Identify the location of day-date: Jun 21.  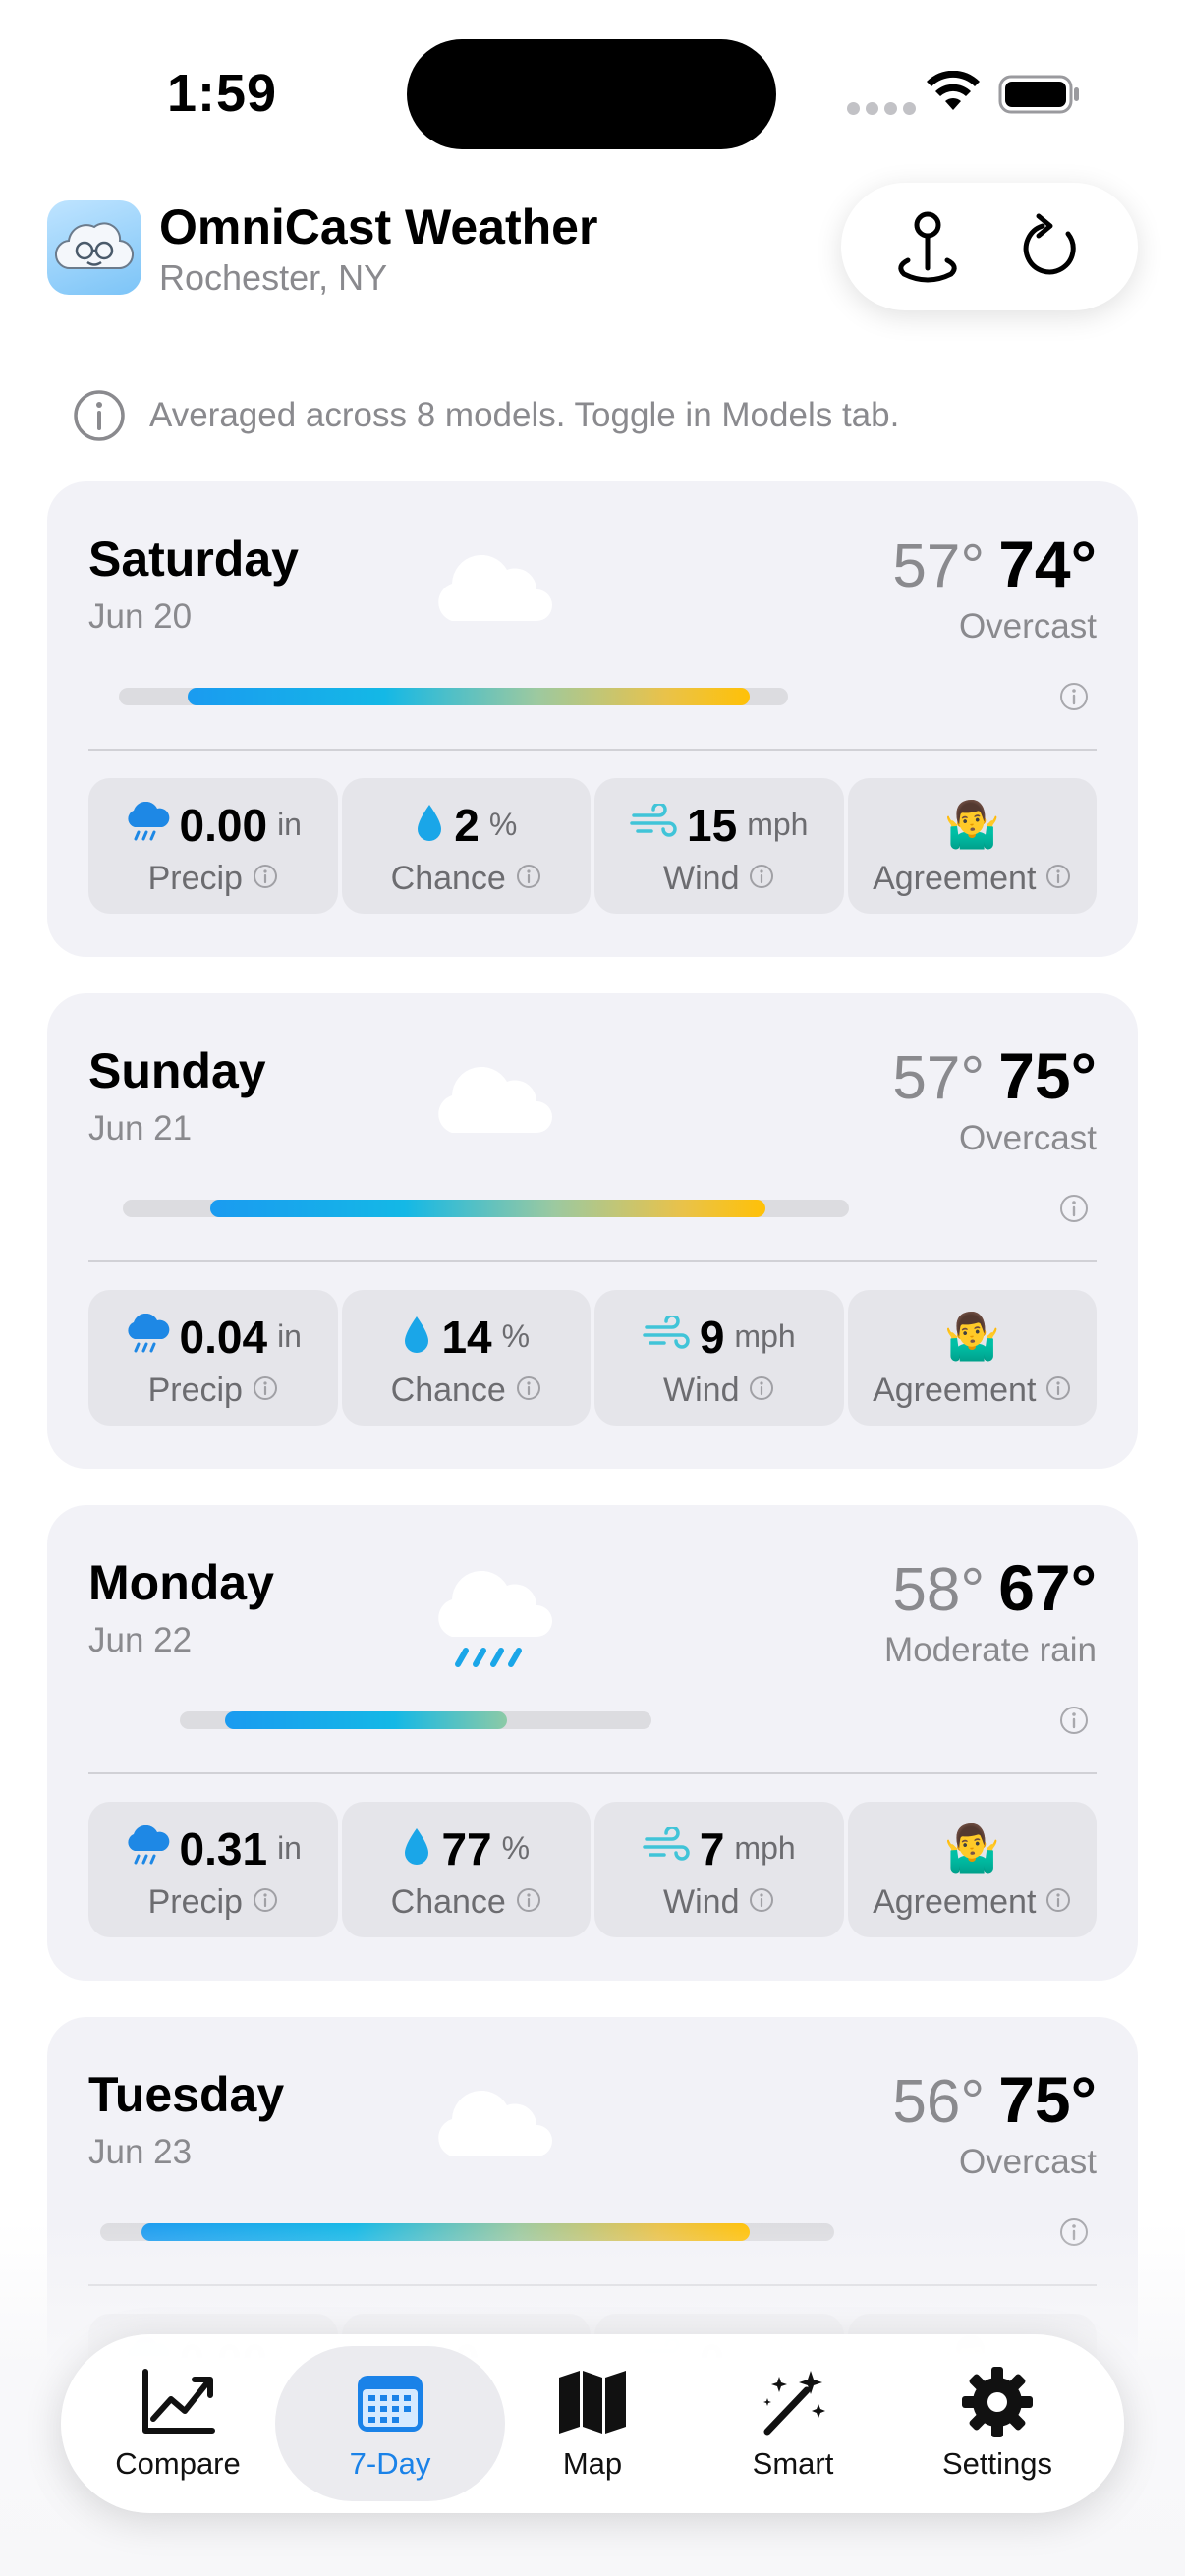
(140, 1128).